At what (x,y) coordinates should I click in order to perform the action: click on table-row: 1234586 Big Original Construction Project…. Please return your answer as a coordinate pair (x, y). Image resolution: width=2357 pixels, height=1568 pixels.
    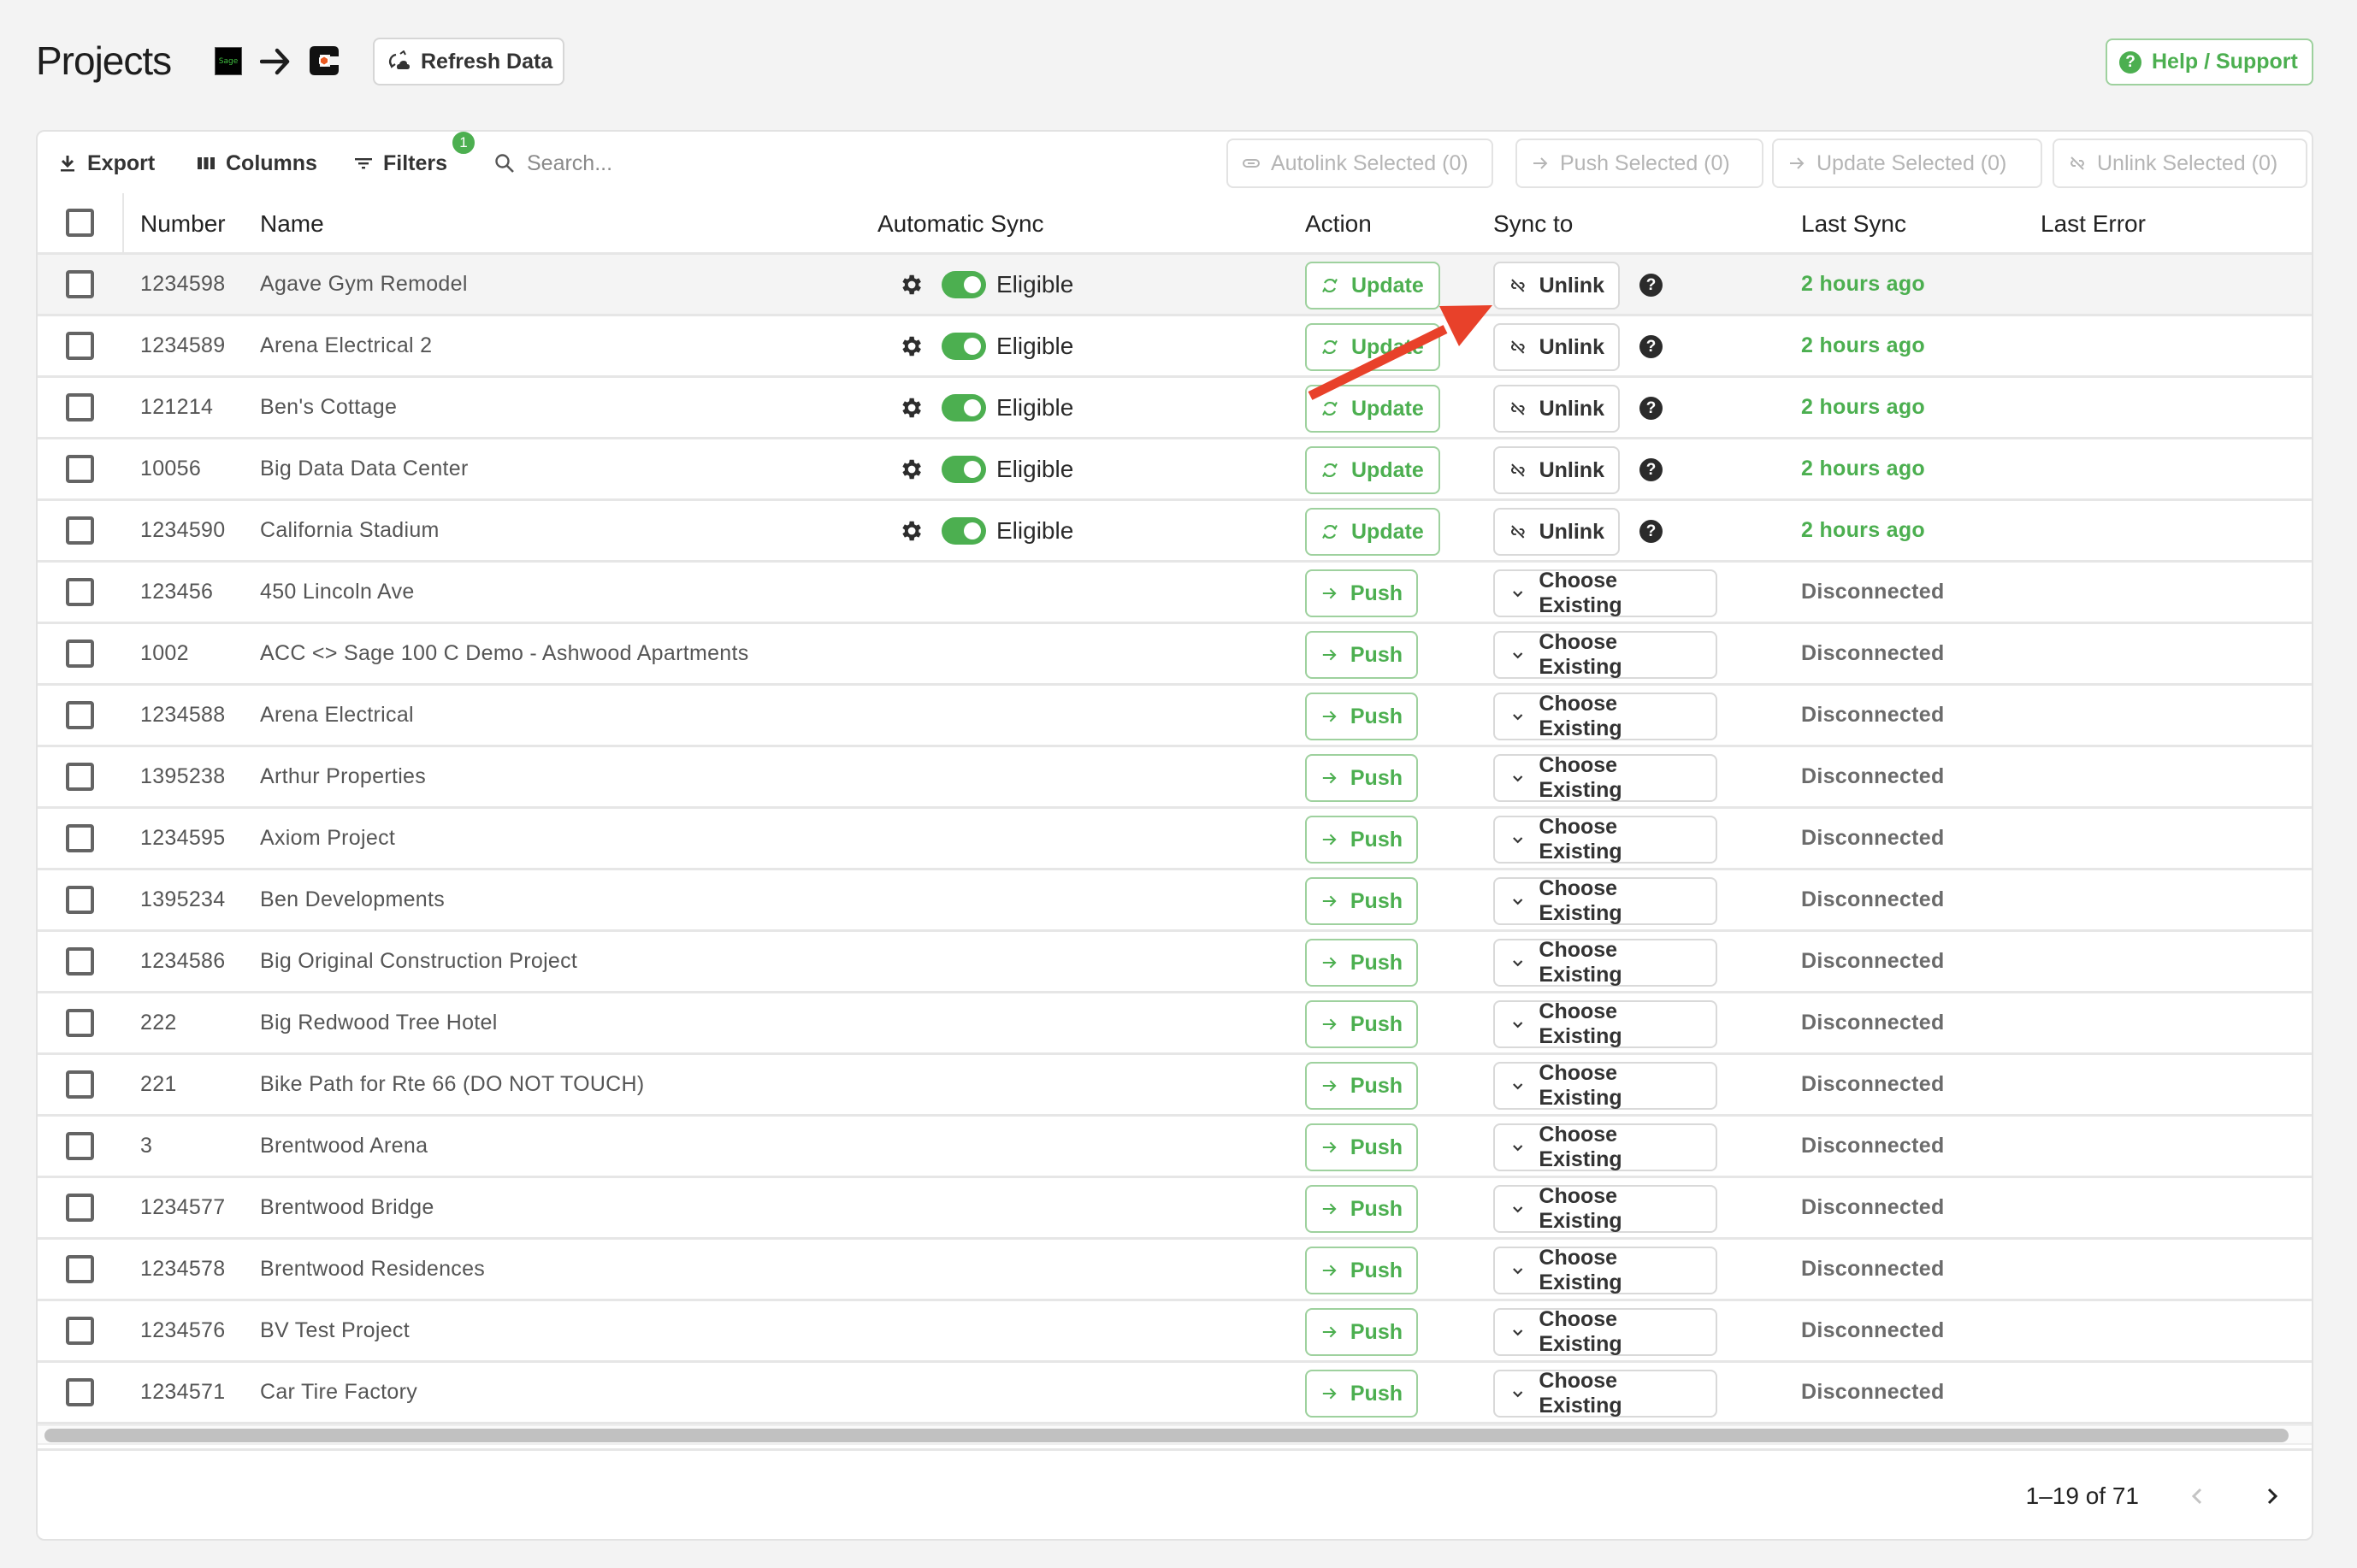
    Looking at the image, I should click on (1175, 962).